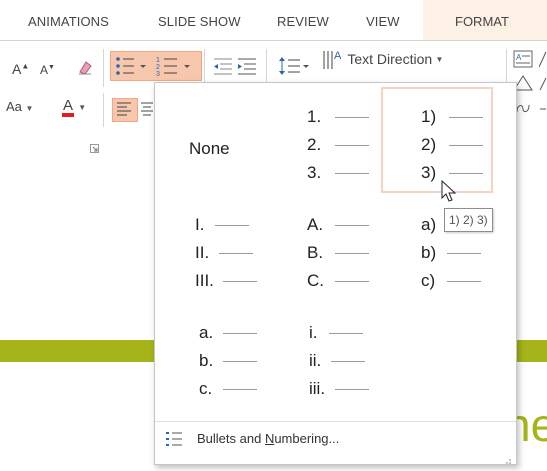 The image size is (547, 471). I want to click on font-color-label: A, so click(68, 107).